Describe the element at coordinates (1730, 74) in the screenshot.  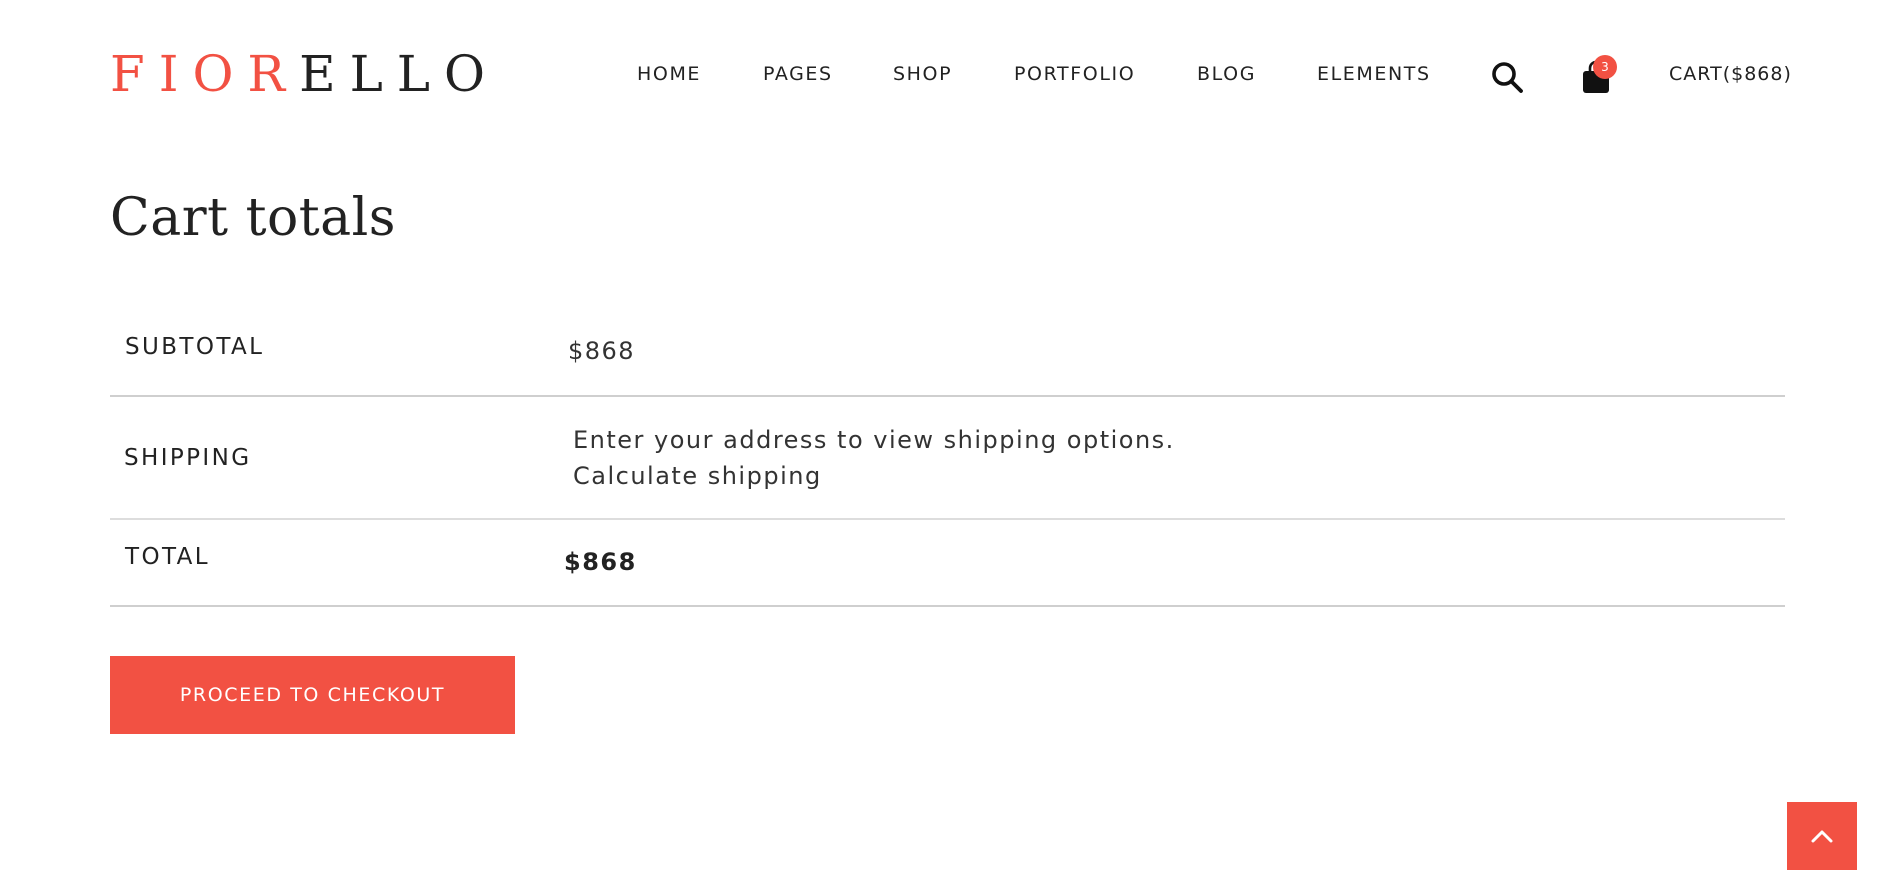
I see `cart-link: CART($868)` at that location.